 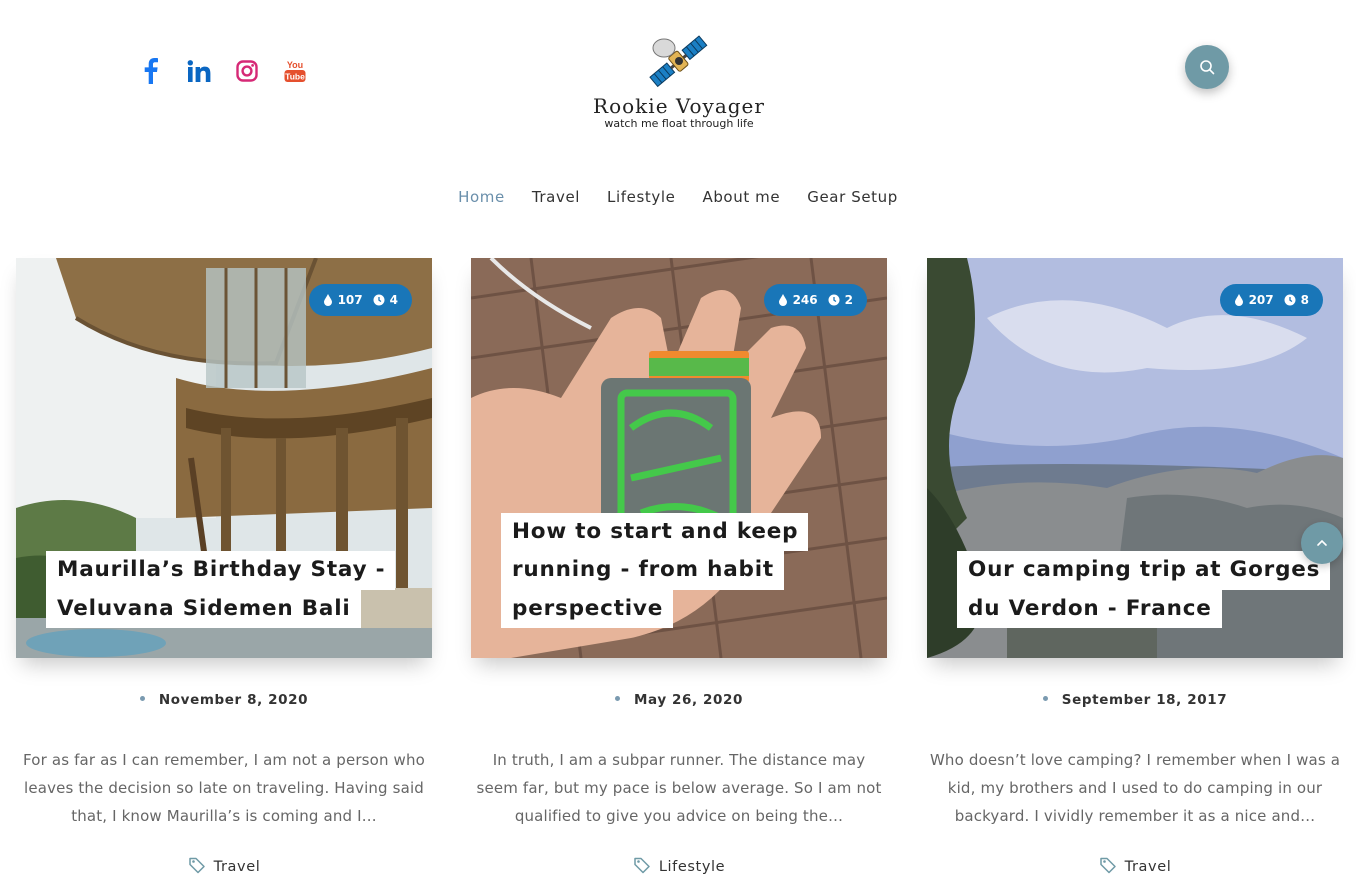 I want to click on post-views: 207, so click(x=1261, y=300).